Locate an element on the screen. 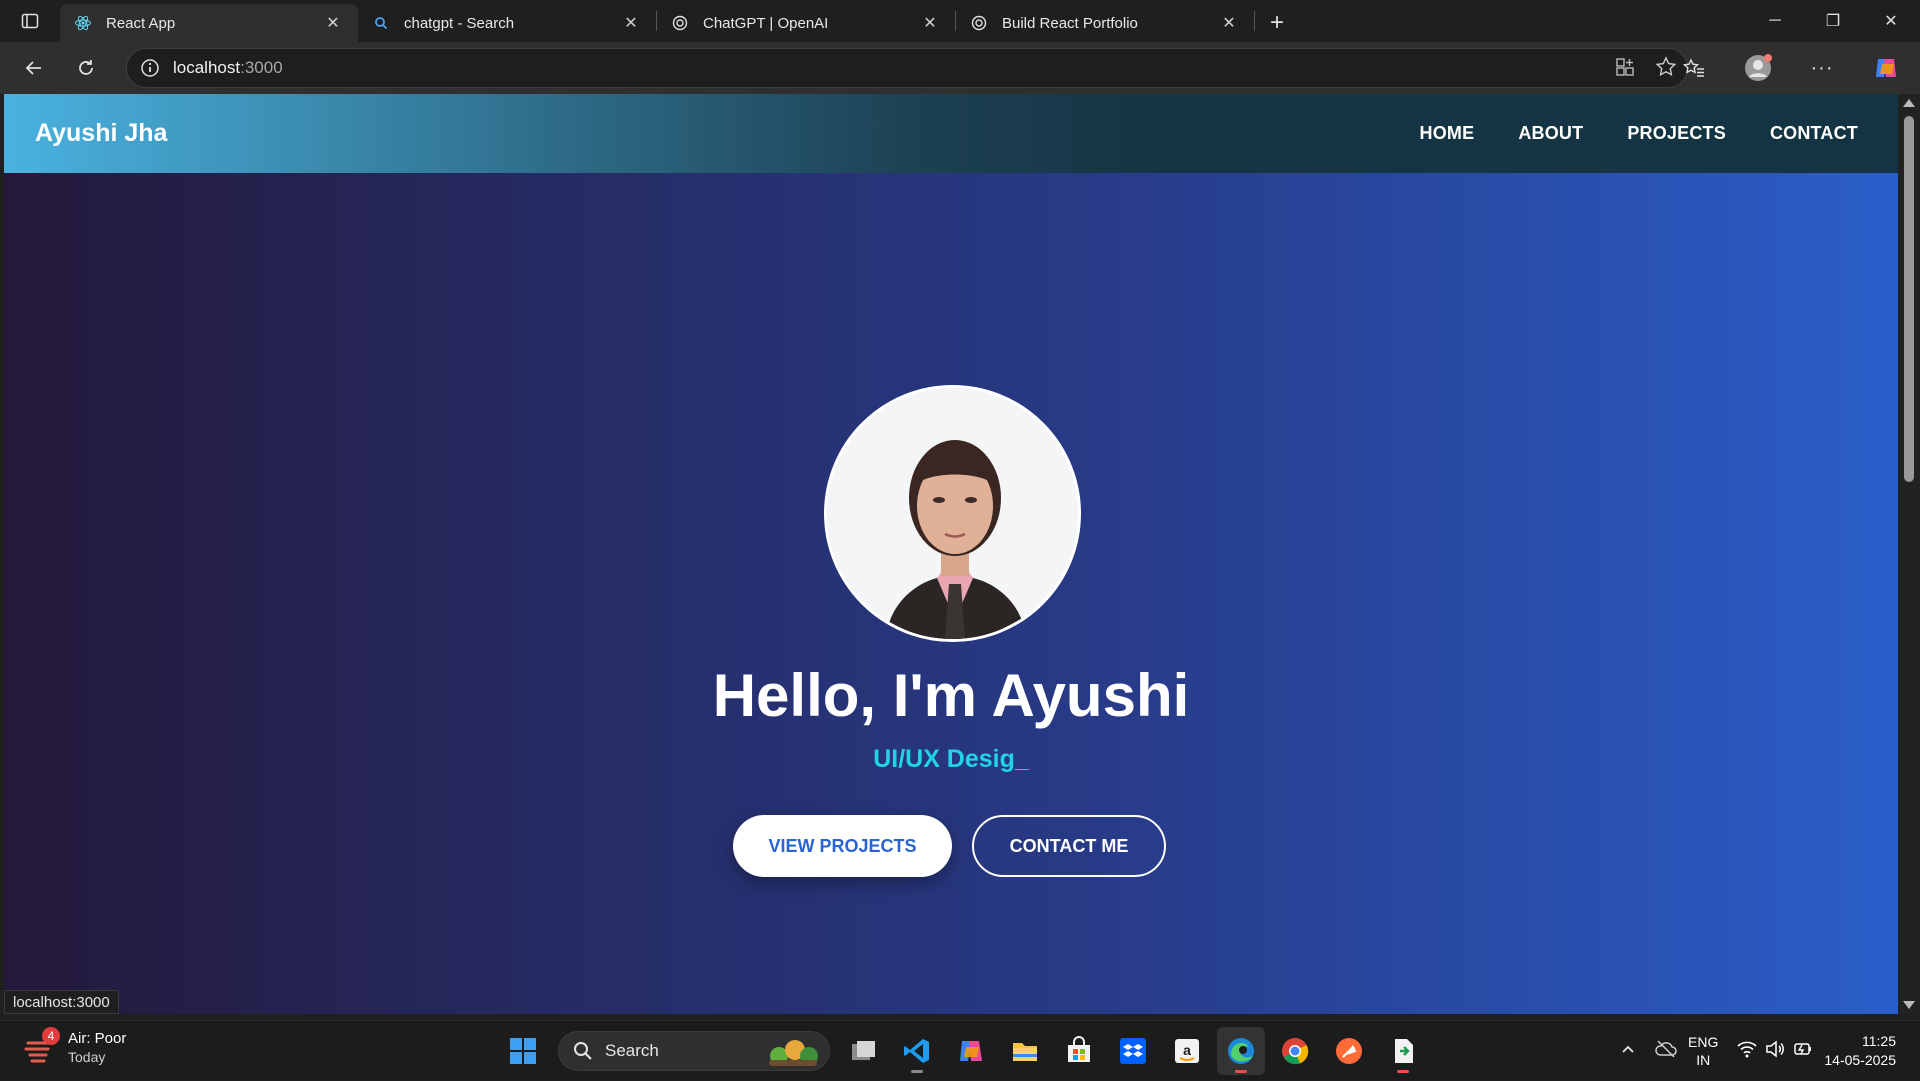 The image size is (1920, 1081). clock-time: 11:25 is located at coordinates (1879, 1041).